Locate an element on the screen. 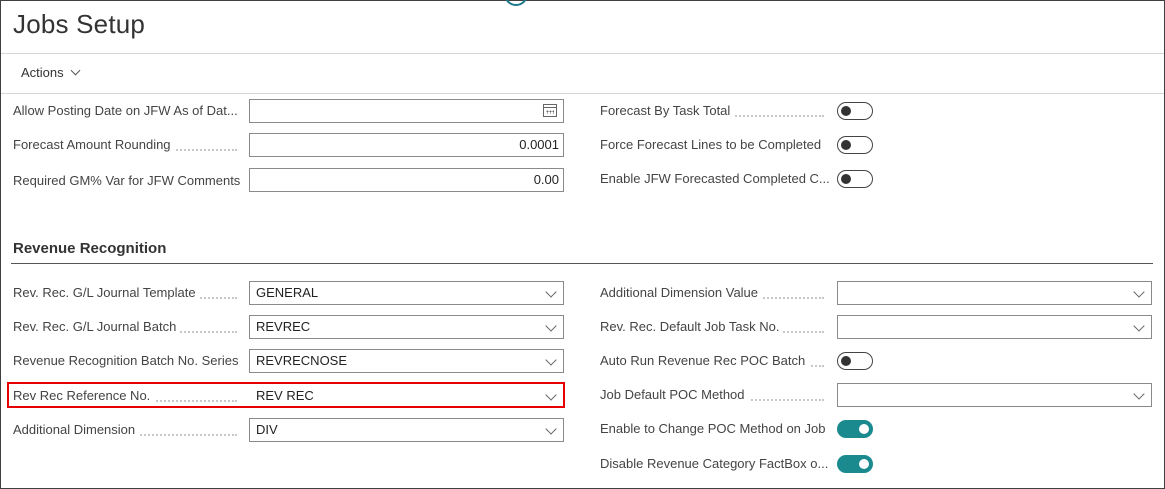 This screenshot has width=1165, height=489. field-row-auto-run-poc-batch: Auto Run Revenue Rec POC Batch is located at coordinates (715, 361).